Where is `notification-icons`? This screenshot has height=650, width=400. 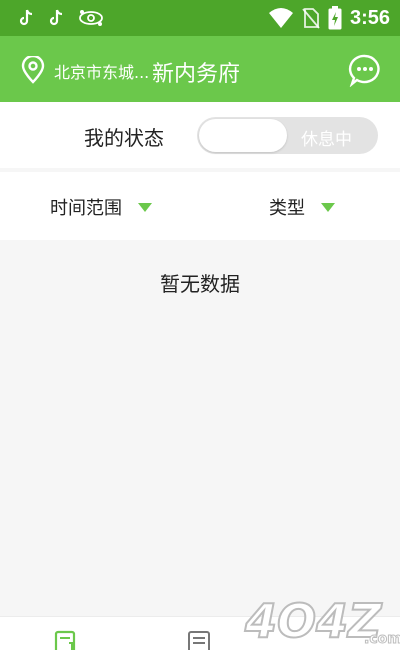
notification-icons is located at coordinates (61, 18).